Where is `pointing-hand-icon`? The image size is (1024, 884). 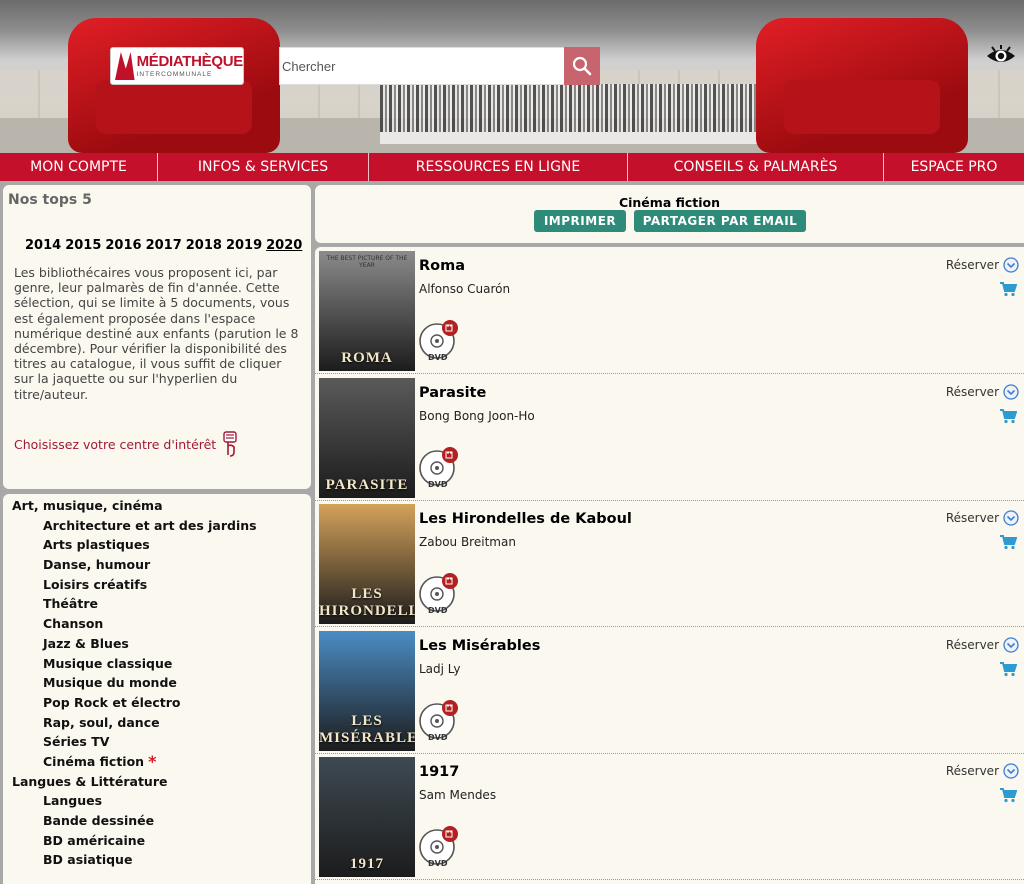
pointing-hand-icon is located at coordinates (230, 444).